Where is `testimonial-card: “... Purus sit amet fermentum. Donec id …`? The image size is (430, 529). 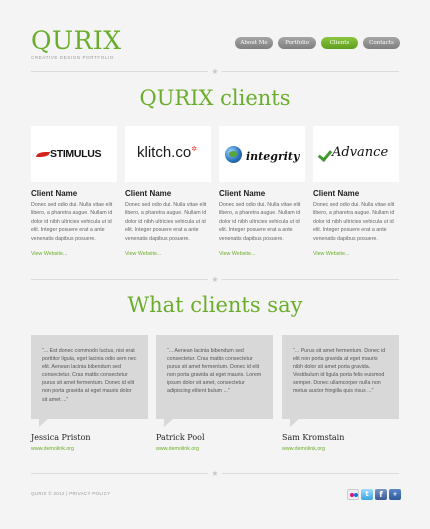
testimonial-card: “... Purus sit amet fermentum. Donec id … is located at coordinates (340, 393).